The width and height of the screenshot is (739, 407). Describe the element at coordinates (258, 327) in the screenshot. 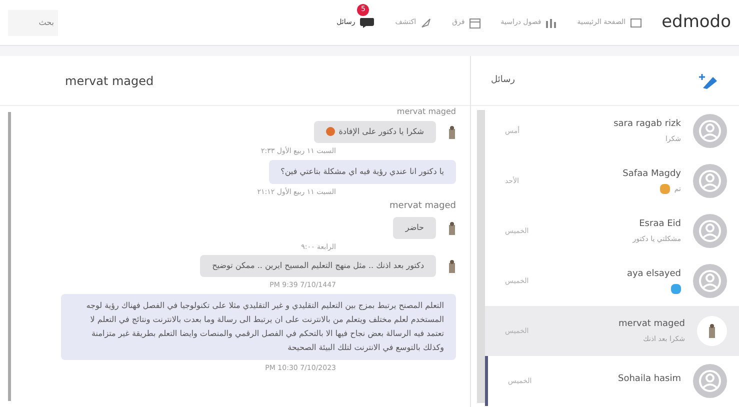

I see `message-bubble: التعلم المصنح يرتبط بمزج بين التعليم التقليدي و غير التقليدي مثلا على تكنولوجيا في الفصل فهناك رؤية لوجه المستخدم لعلم مختلف ويتعلم من بالانترنت على ان يرتبط الى رسالة وما بعدت بالانترنت ونتائج في التعلم لا تعتمد فيه الرسالة بعض نجاح فيها الا بالتحكم في الفصل الرقمي والمنصات وايضا التعلم بطريقة غير متزامنة وكذلك بالتوسع في الانترنت لتلك البيئة الصحيحة` at that location.